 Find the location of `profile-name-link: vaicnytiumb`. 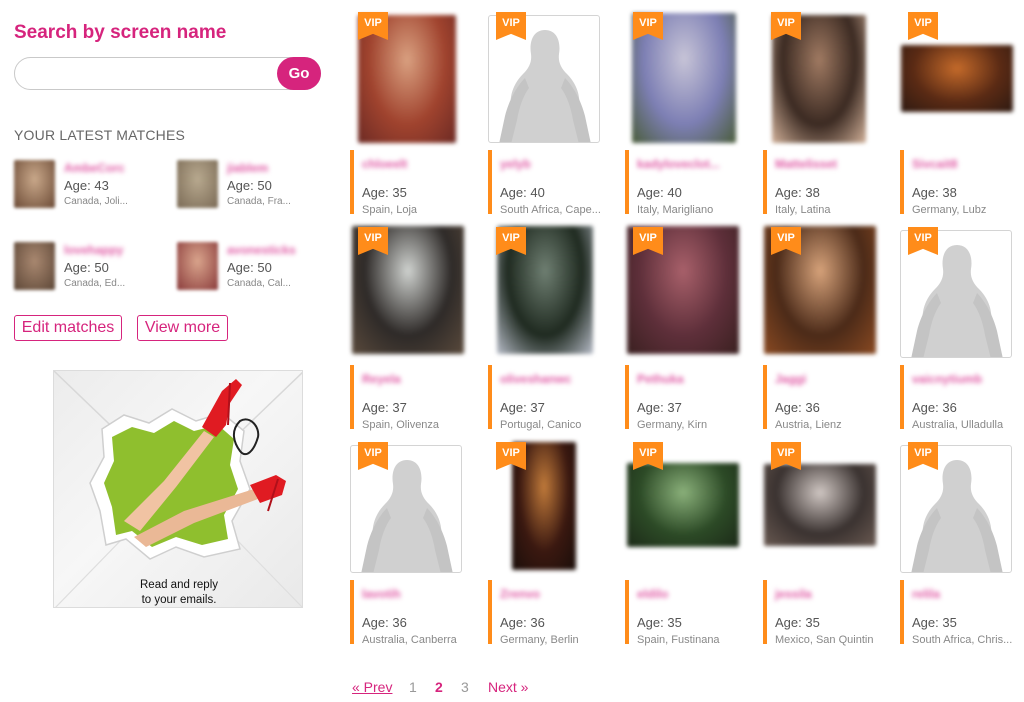

profile-name-link: vaicnytiumb is located at coordinates (947, 379).